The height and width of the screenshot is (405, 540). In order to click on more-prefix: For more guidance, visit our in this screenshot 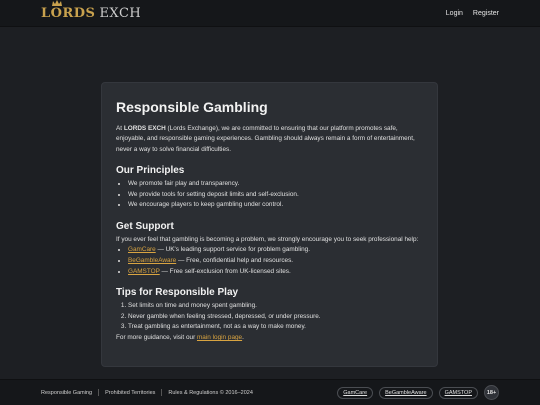, I will do `click(156, 337)`.